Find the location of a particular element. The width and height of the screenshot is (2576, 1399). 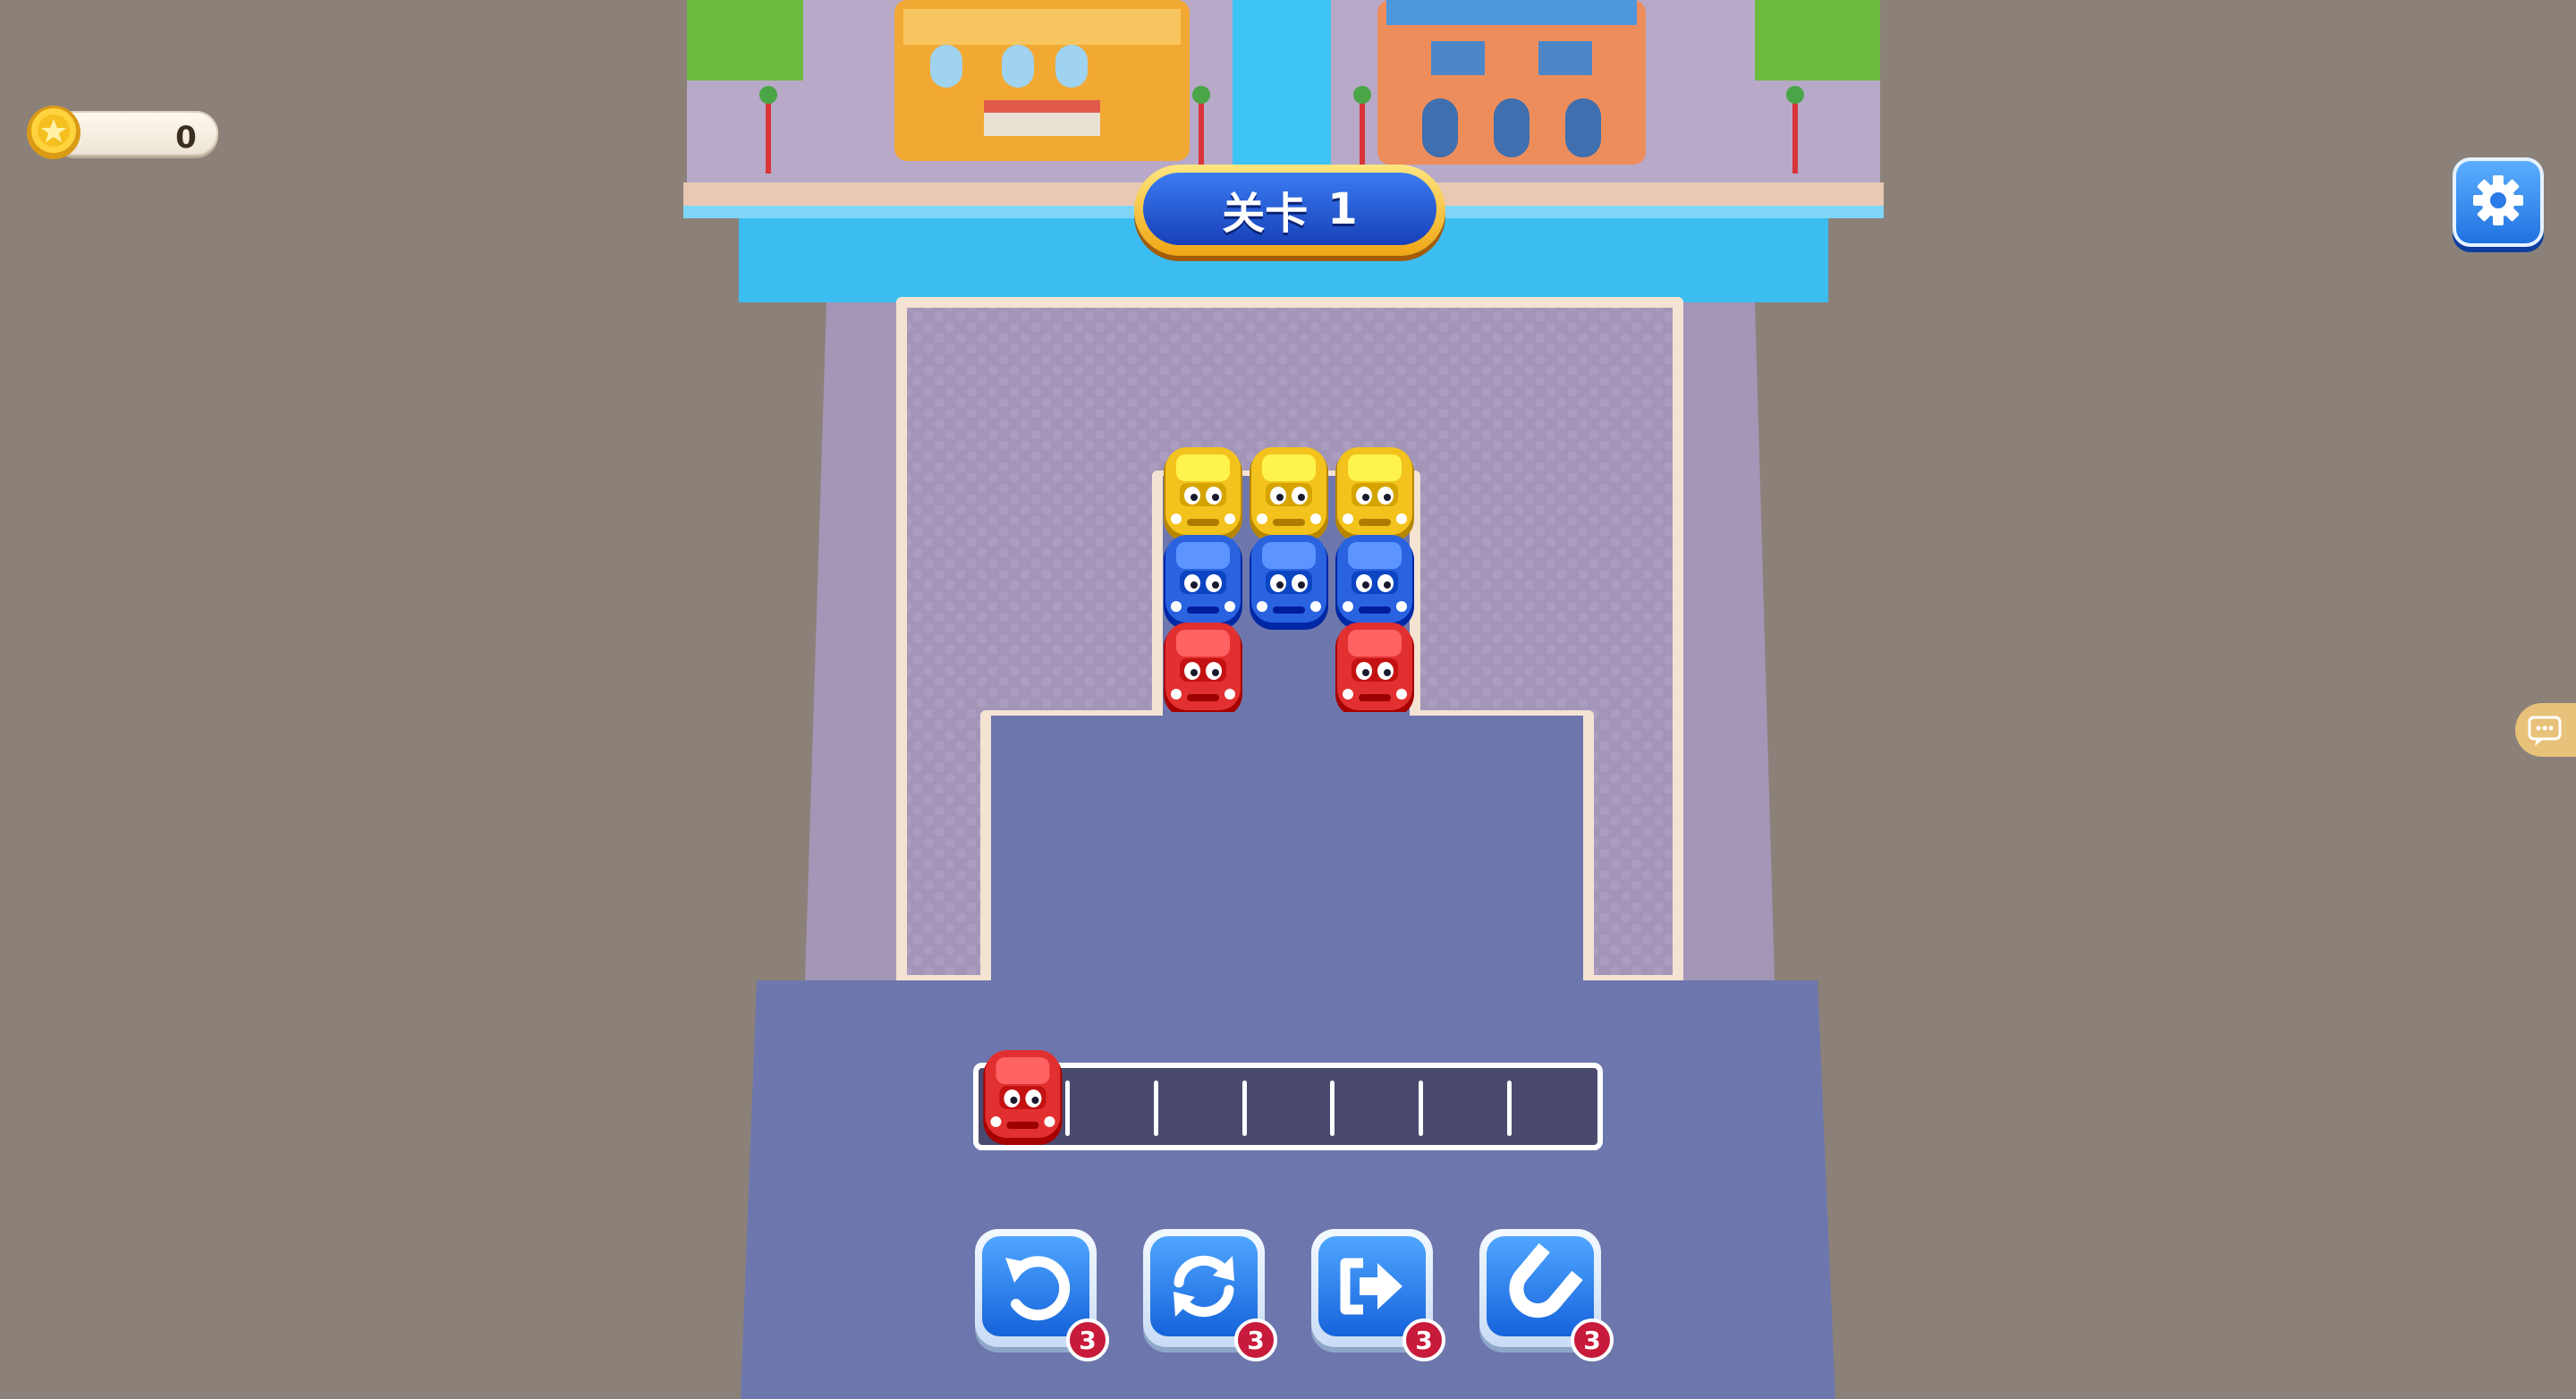

left-building is located at coordinates (1042, 80).